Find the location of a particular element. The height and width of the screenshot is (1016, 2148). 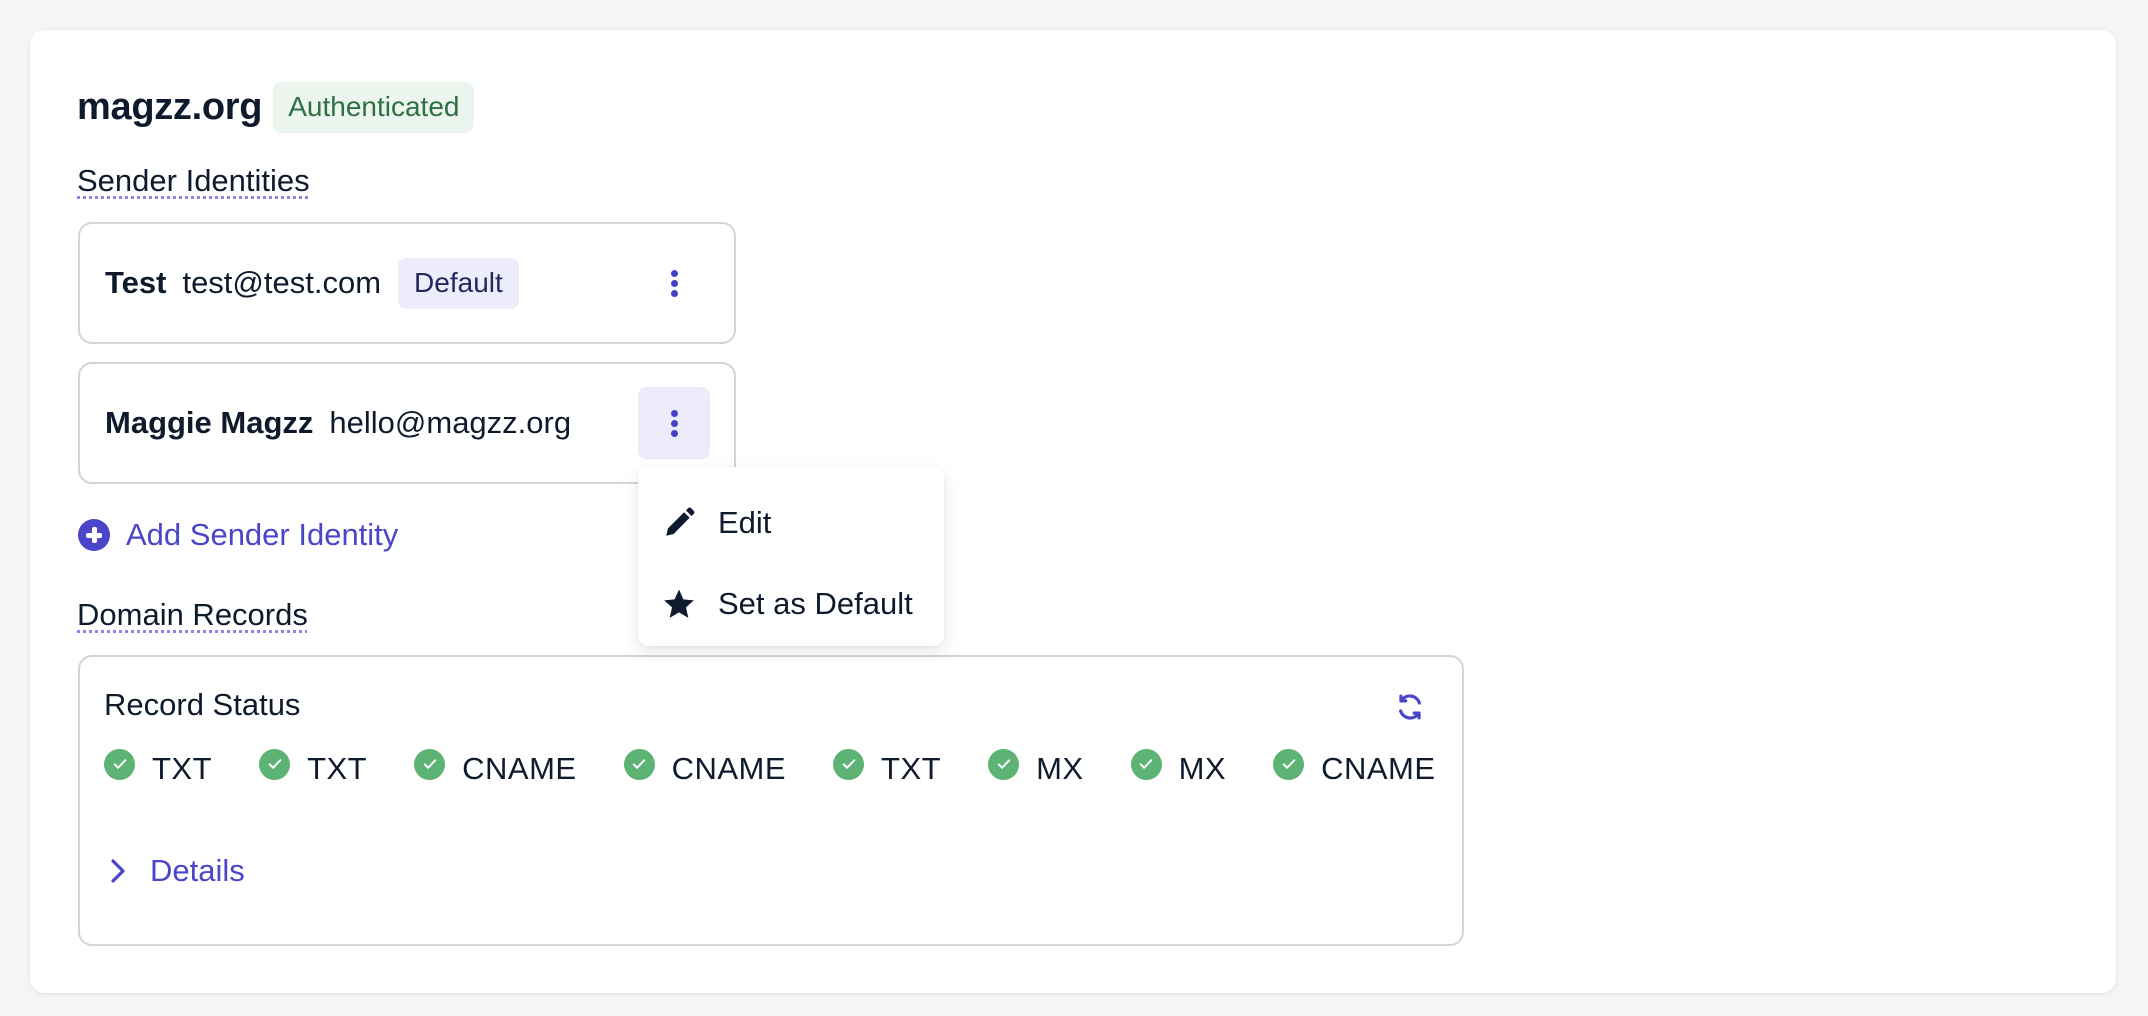

refresh-button is located at coordinates (1410, 707).